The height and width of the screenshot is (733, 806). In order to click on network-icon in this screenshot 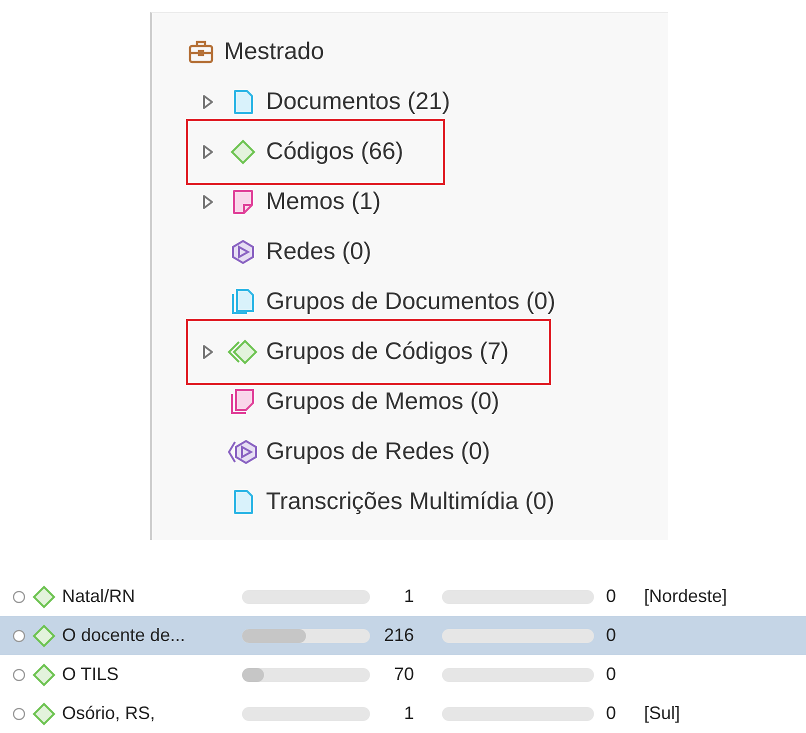, I will do `click(243, 252)`.